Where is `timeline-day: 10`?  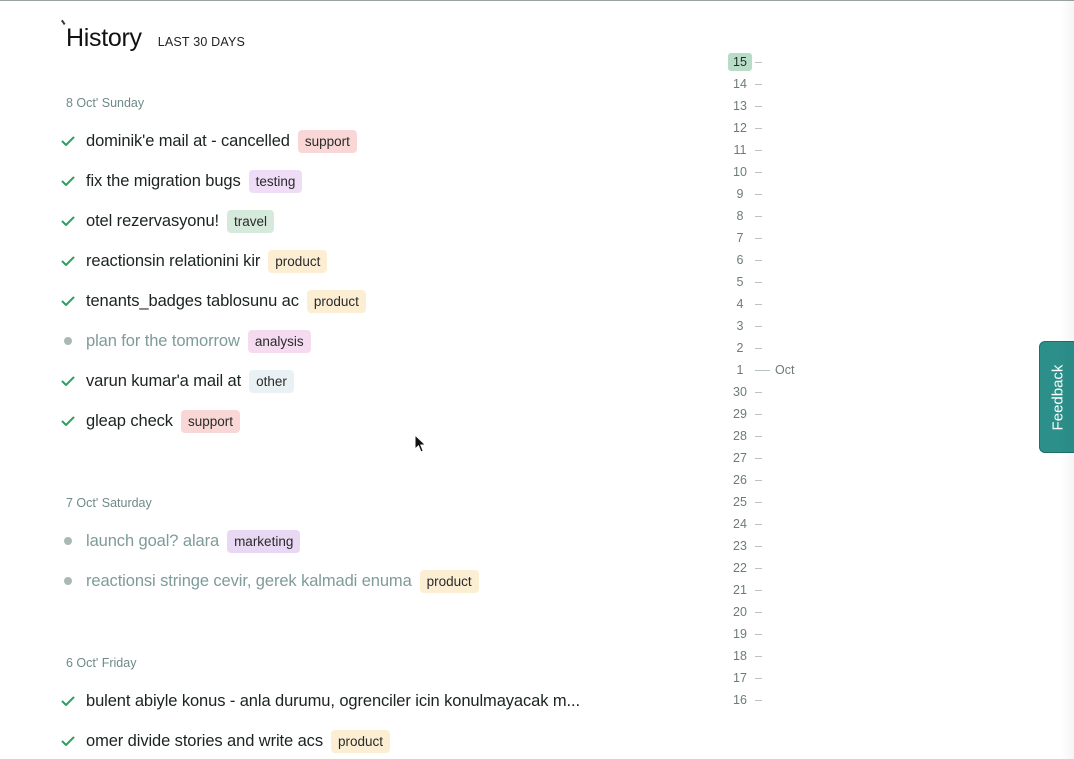 timeline-day: 10 is located at coordinates (745, 172).